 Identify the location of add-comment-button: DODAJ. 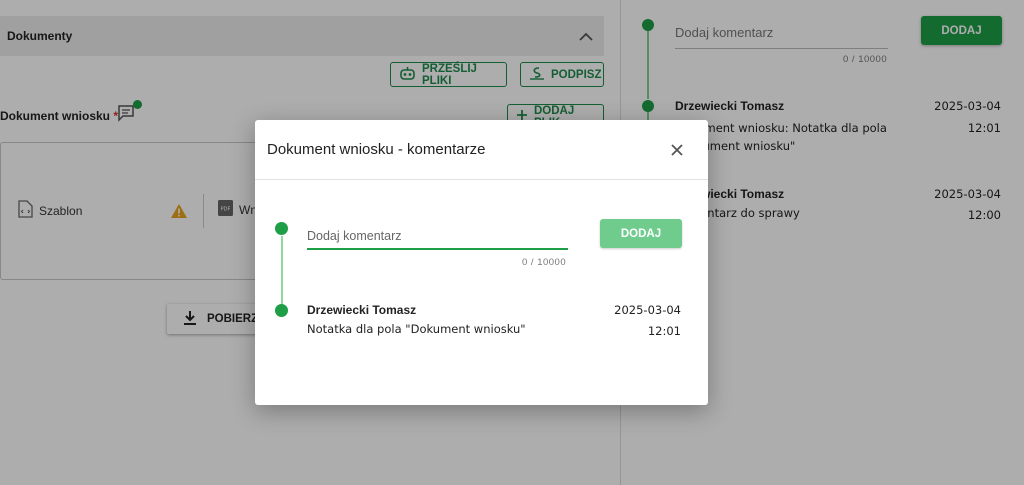
(641, 233).